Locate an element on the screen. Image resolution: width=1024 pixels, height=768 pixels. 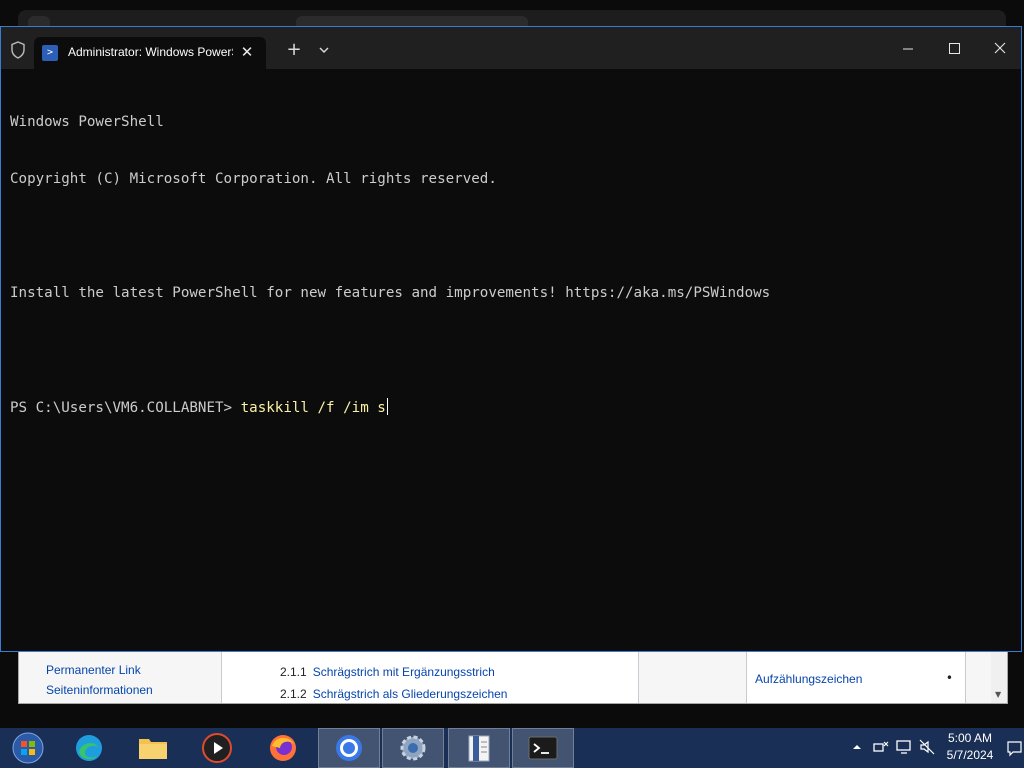
tab-title: Administrator: Windows PowerShell is located at coordinates (150, 52).